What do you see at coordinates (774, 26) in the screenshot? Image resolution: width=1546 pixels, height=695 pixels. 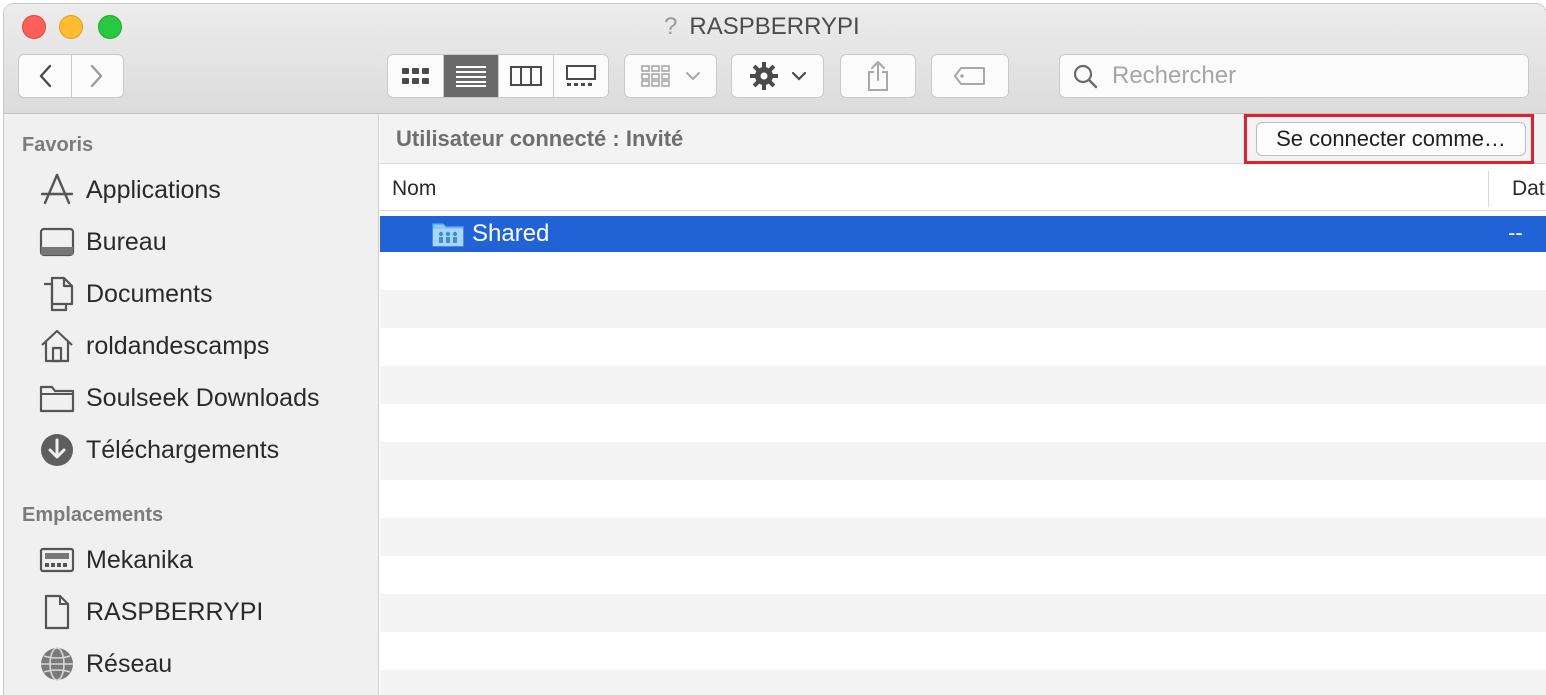 I see `window-title-text: RASPBERRYPI` at bounding box center [774, 26].